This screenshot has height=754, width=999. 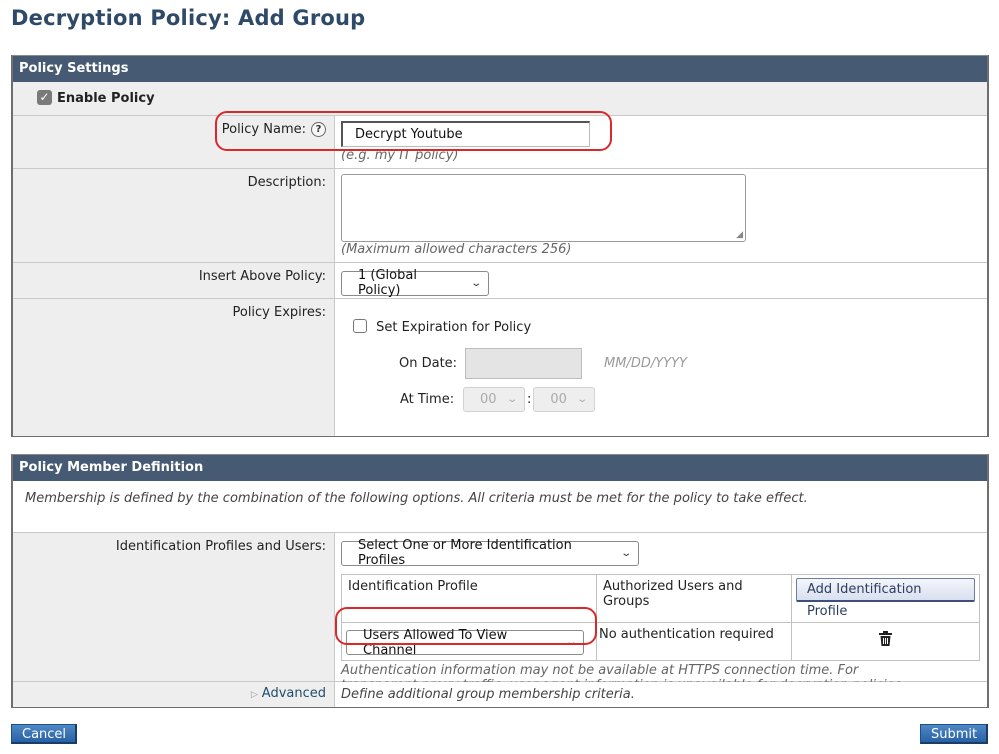 I want to click on policy-name-hint: (e.g. my IT policy), so click(x=400, y=155).